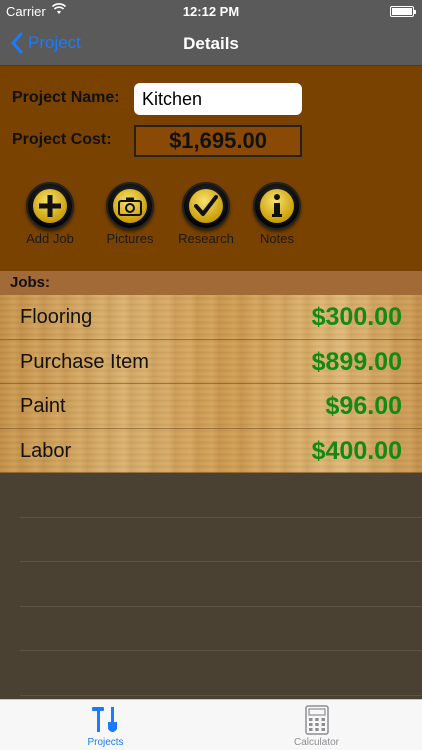  I want to click on tools-icon, so click(104, 719).